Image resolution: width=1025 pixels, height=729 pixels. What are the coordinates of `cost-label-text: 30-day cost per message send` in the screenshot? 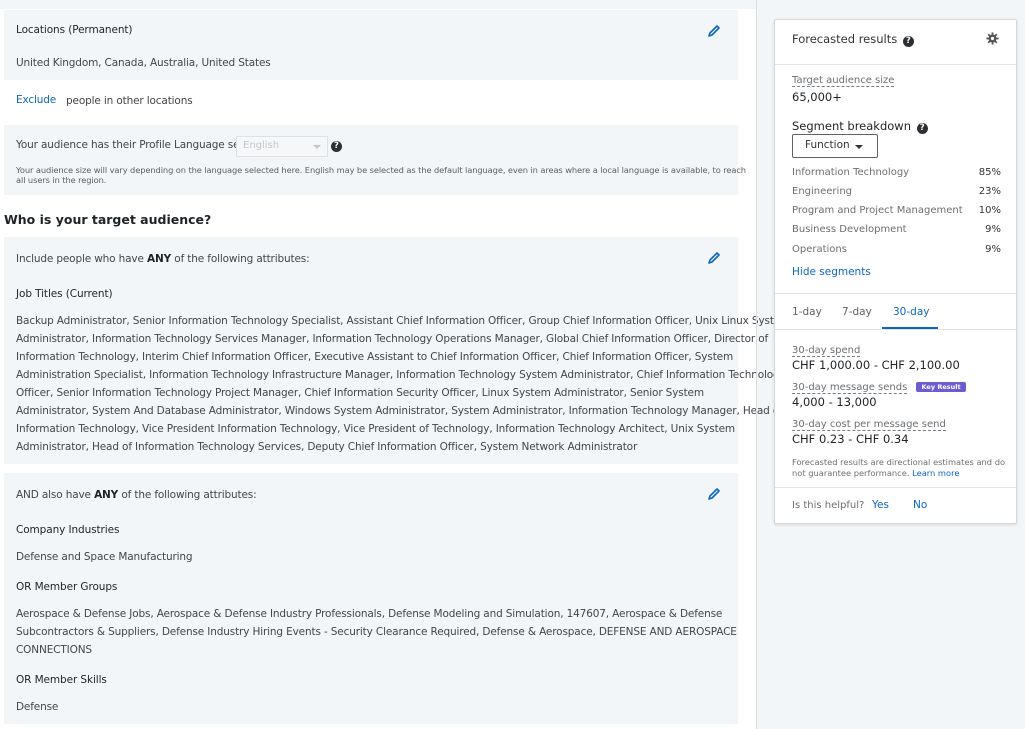 It's located at (869, 425).